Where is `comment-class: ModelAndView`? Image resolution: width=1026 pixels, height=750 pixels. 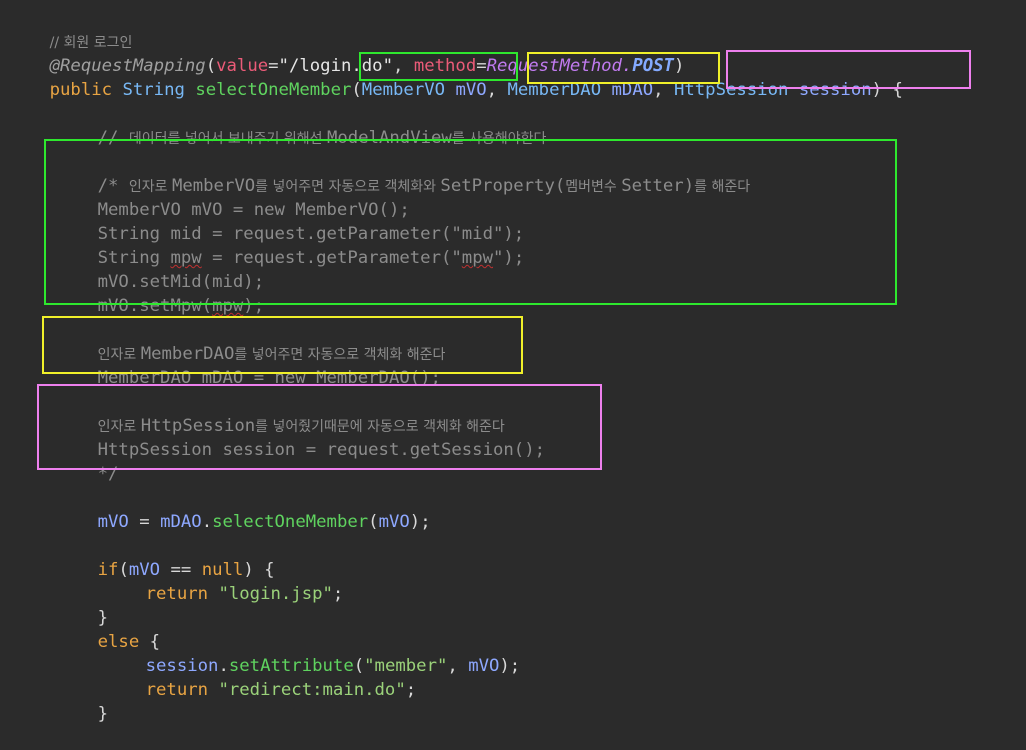
comment-class: ModelAndView is located at coordinates (389, 138).